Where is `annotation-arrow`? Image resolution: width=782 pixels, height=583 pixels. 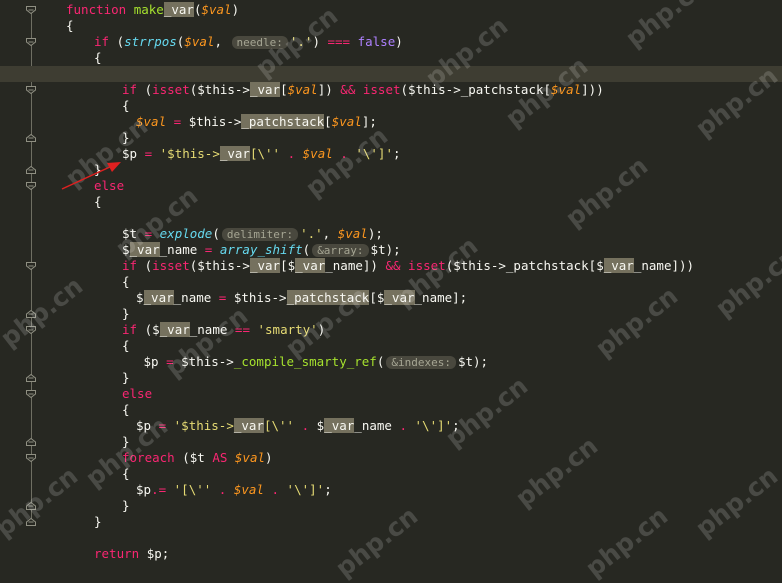
annotation-arrow is located at coordinates (91, 176).